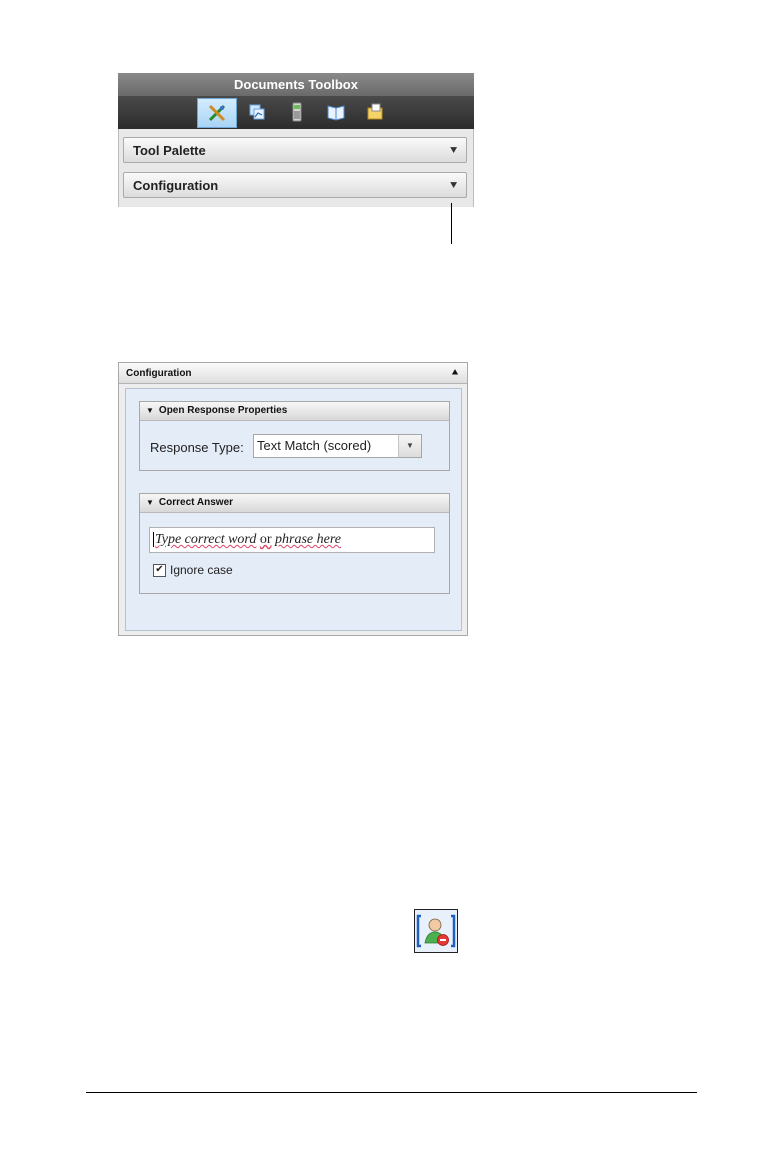  What do you see at coordinates (391, 1092) in the screenshot?
I see `footer-rule` at bounding box center [391, 1092].